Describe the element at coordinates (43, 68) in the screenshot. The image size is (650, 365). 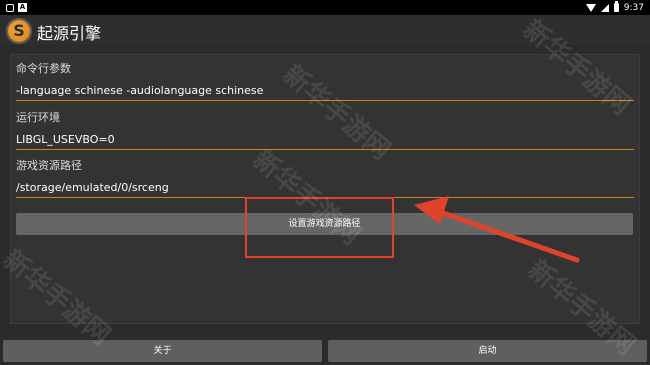
I see `command-line-label: 命令行参数` at that location.